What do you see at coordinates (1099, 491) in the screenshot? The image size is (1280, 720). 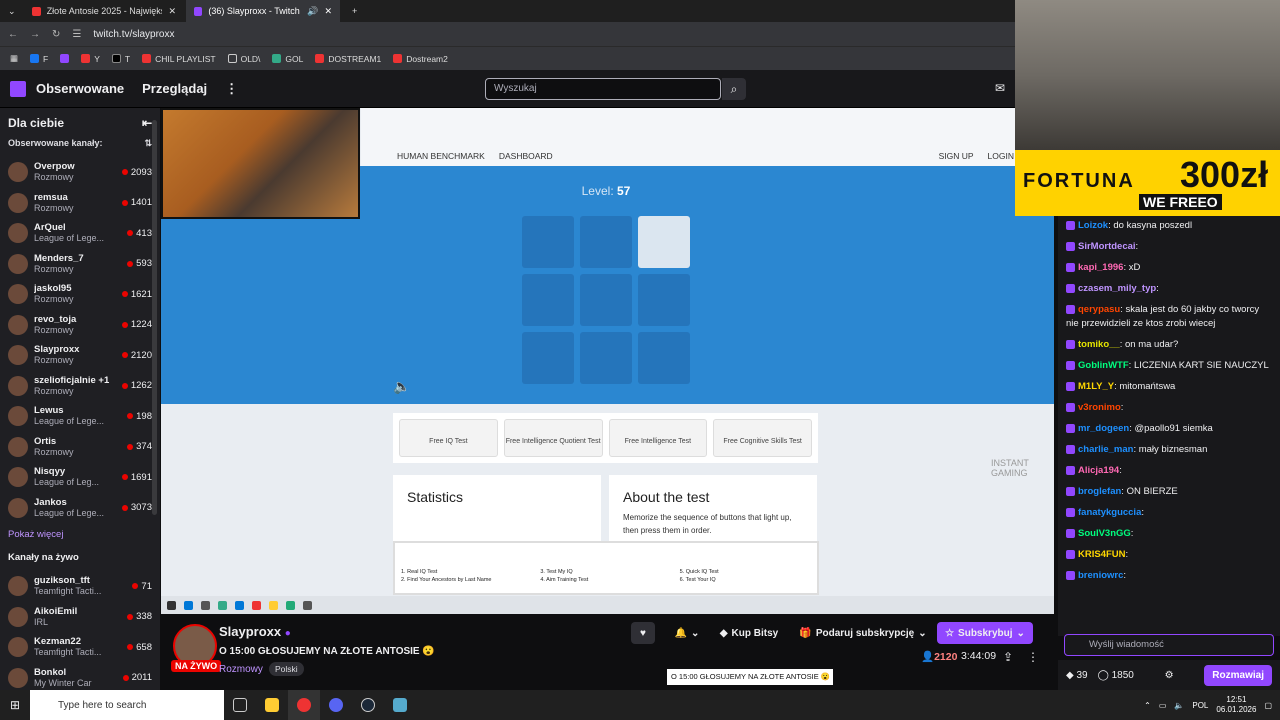 I see `chat-username: broglefan` at bounding box center [1099, 491].